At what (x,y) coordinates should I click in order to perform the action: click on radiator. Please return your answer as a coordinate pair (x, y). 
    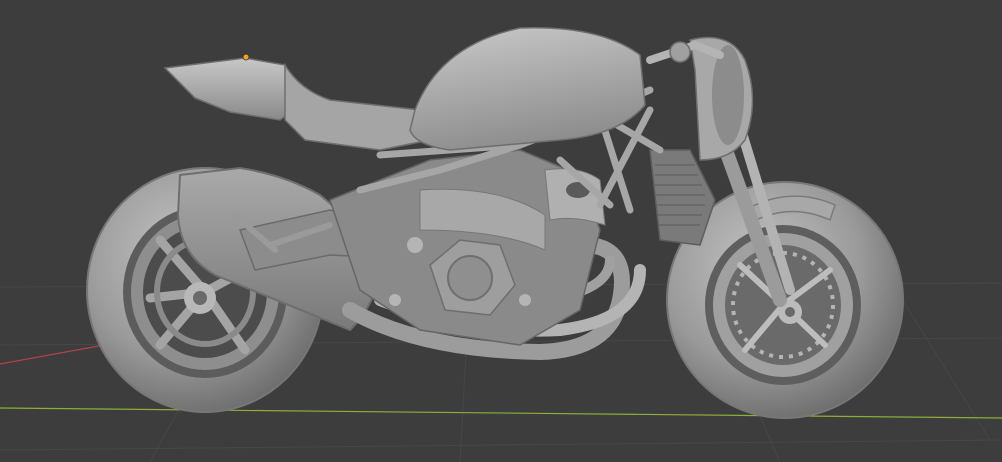
    Looking at the image, I should click on (682, 197).